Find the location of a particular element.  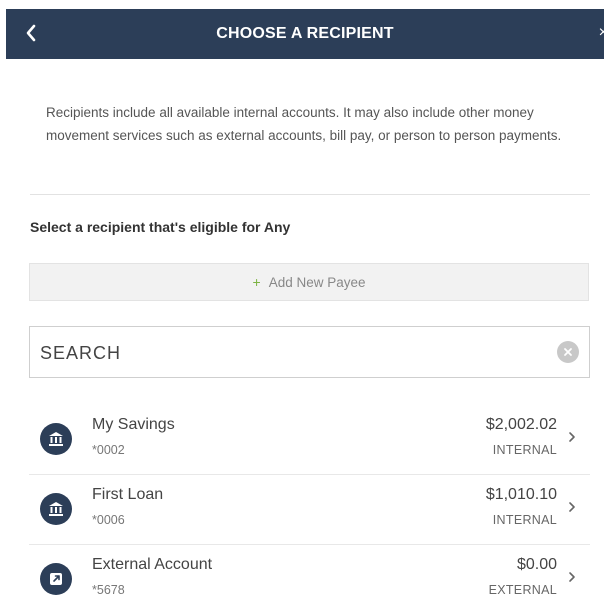

clear-icon is located at coordinates (568, 352).